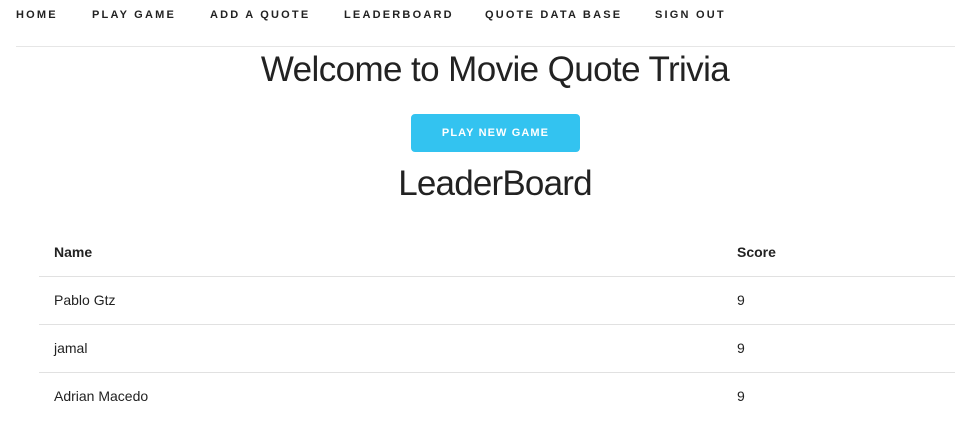 Image resolution: width=955 pixels, height=421 pixels. Describe the element at coordinates (846, 252) in the screenshot. I see `column-header-score: Score` at that location.